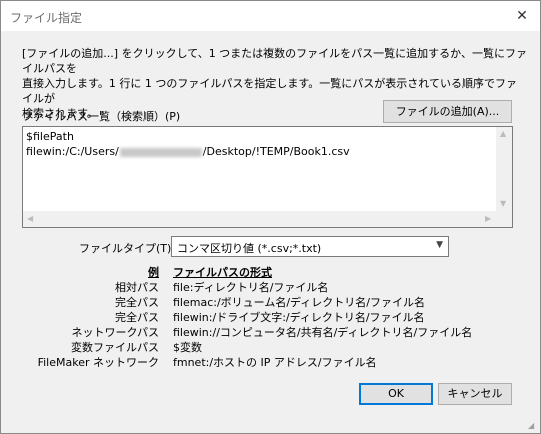 This screenshot has width=541, height=434. What do you see at coordinates (488, 219) in the screenshot?
I see `scroll-right-arrow-icon: ▶` at bounding box center [488, 219].